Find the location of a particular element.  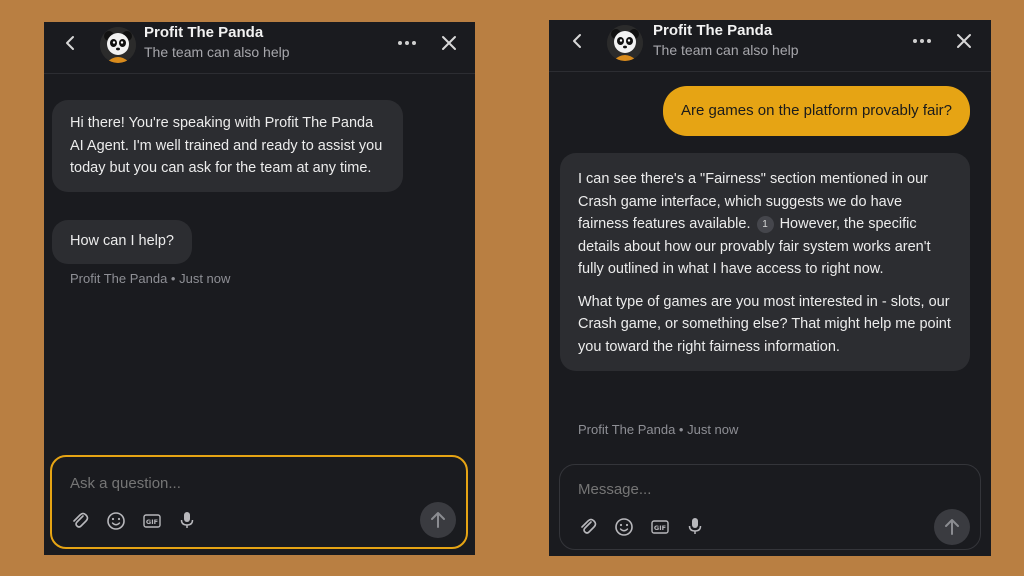

question-input is located at coordinates (259, 483).